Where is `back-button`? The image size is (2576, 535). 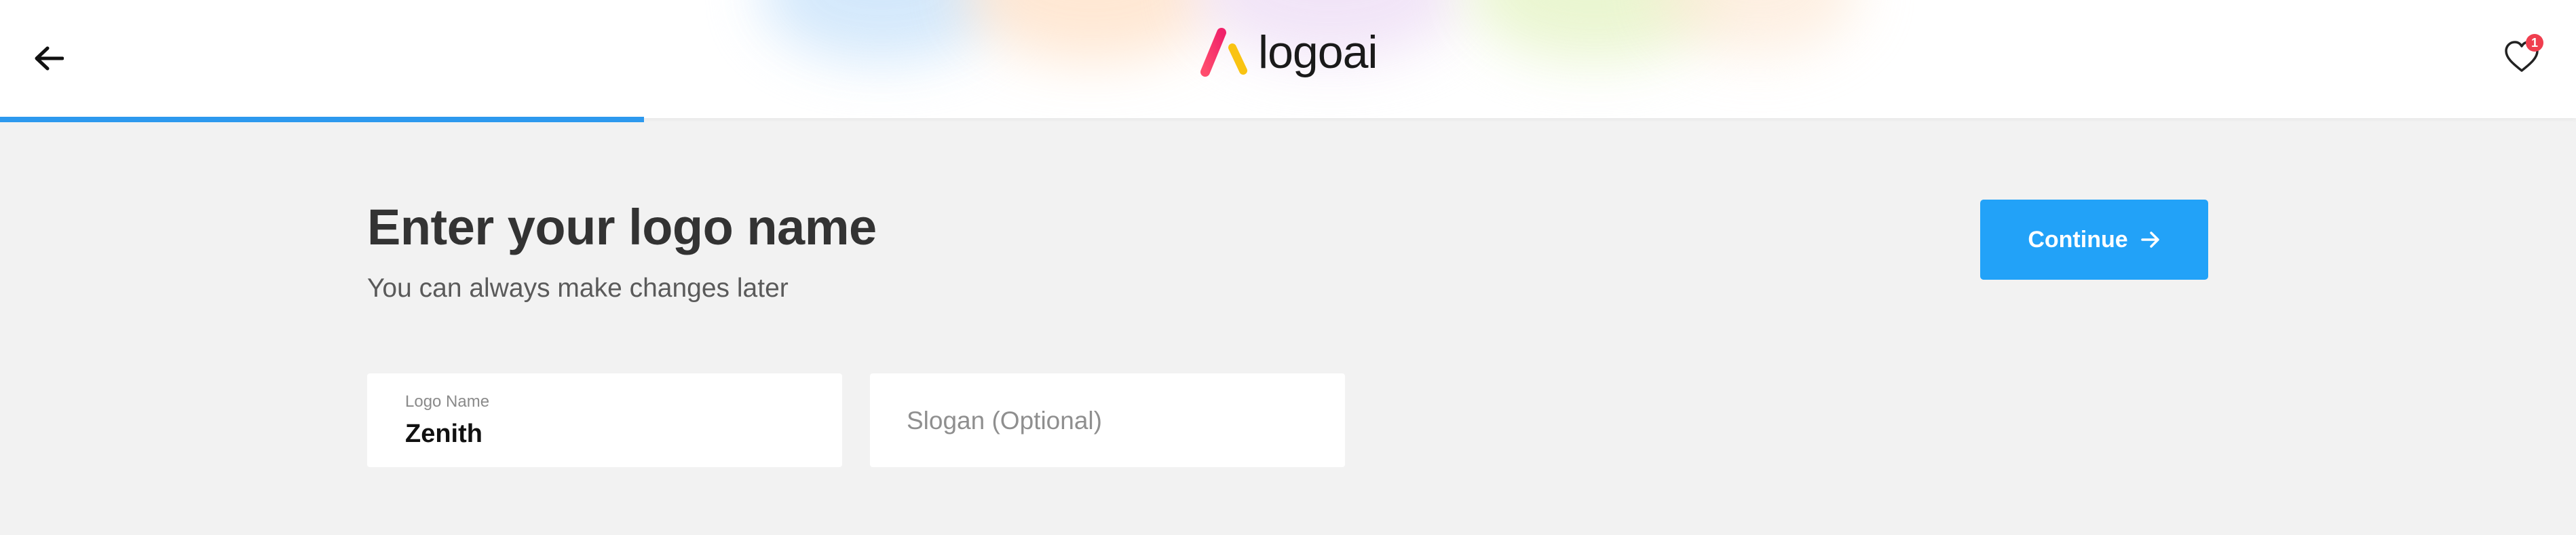 back-button is located at coordinates (49, 58).